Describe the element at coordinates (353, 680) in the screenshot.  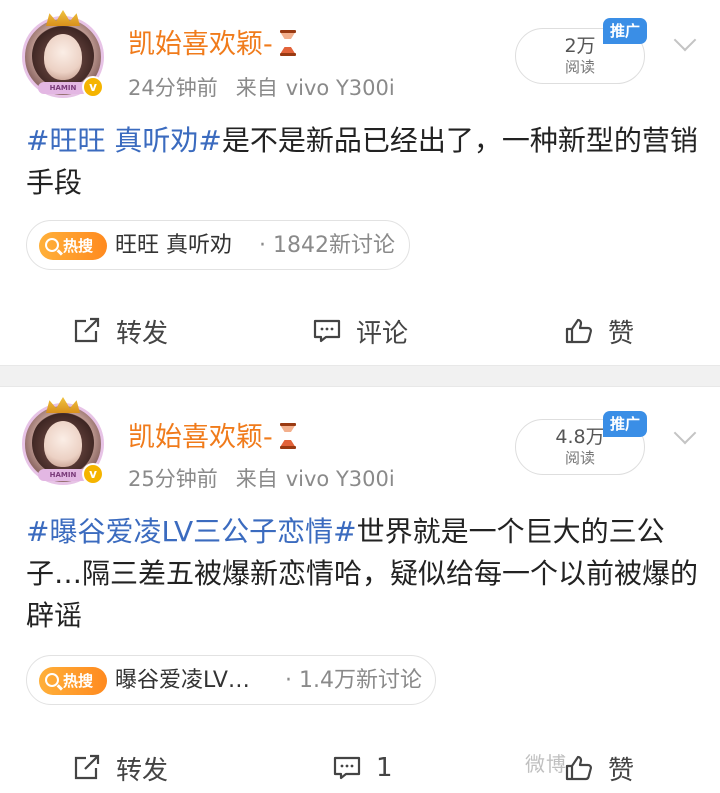
I see `hot-search-count: · 1.4万新讨论` at that location.